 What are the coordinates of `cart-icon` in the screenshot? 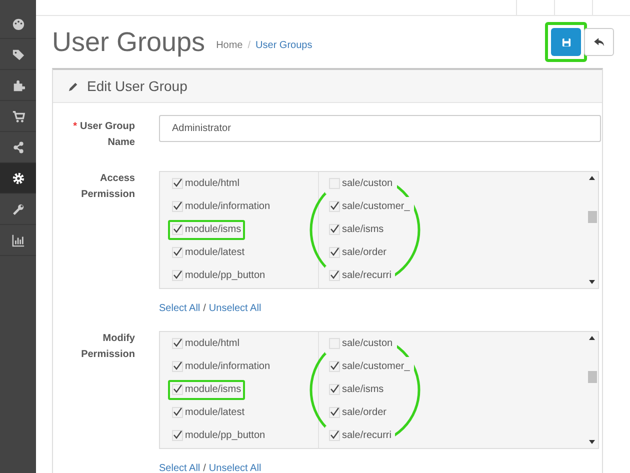 It's located at (18, 116).